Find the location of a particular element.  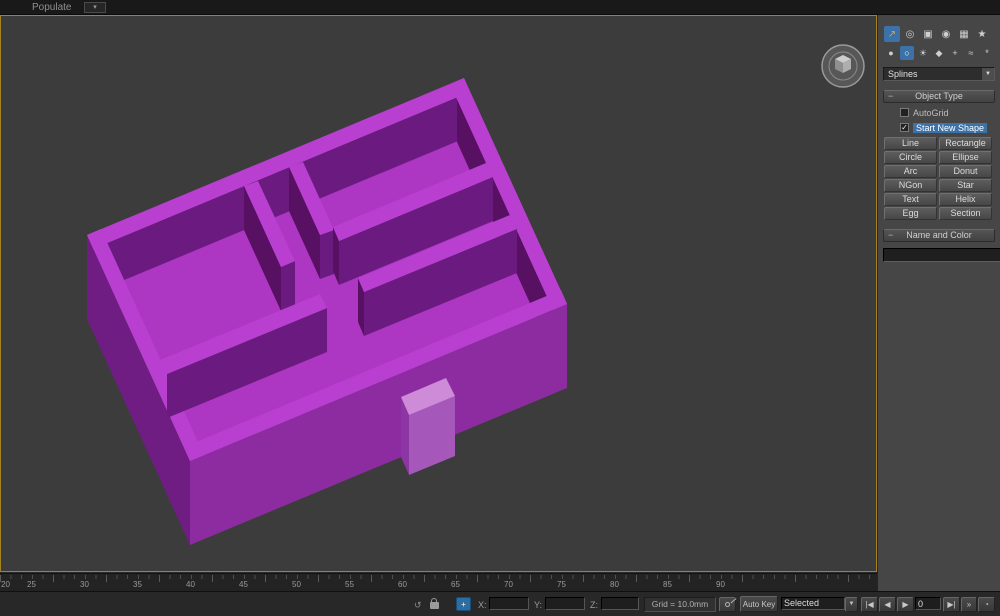

track-bar: 20 25 30 35 40 45 50 55 60 65 70 75 80 85 90 is located at coordinates (438, 582).